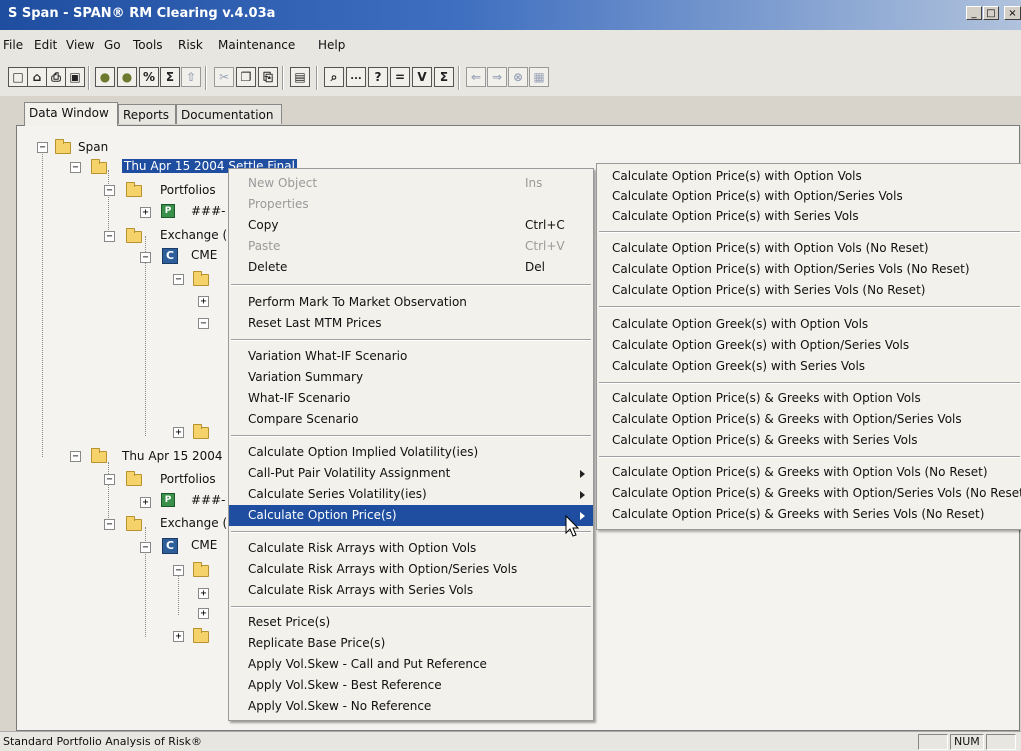 The width and height of the screenshot is (1021, 751). Describe the element at coordinates (411, 267) in the screenshot. I see `menu-item-delete: Delete Del` at that location.